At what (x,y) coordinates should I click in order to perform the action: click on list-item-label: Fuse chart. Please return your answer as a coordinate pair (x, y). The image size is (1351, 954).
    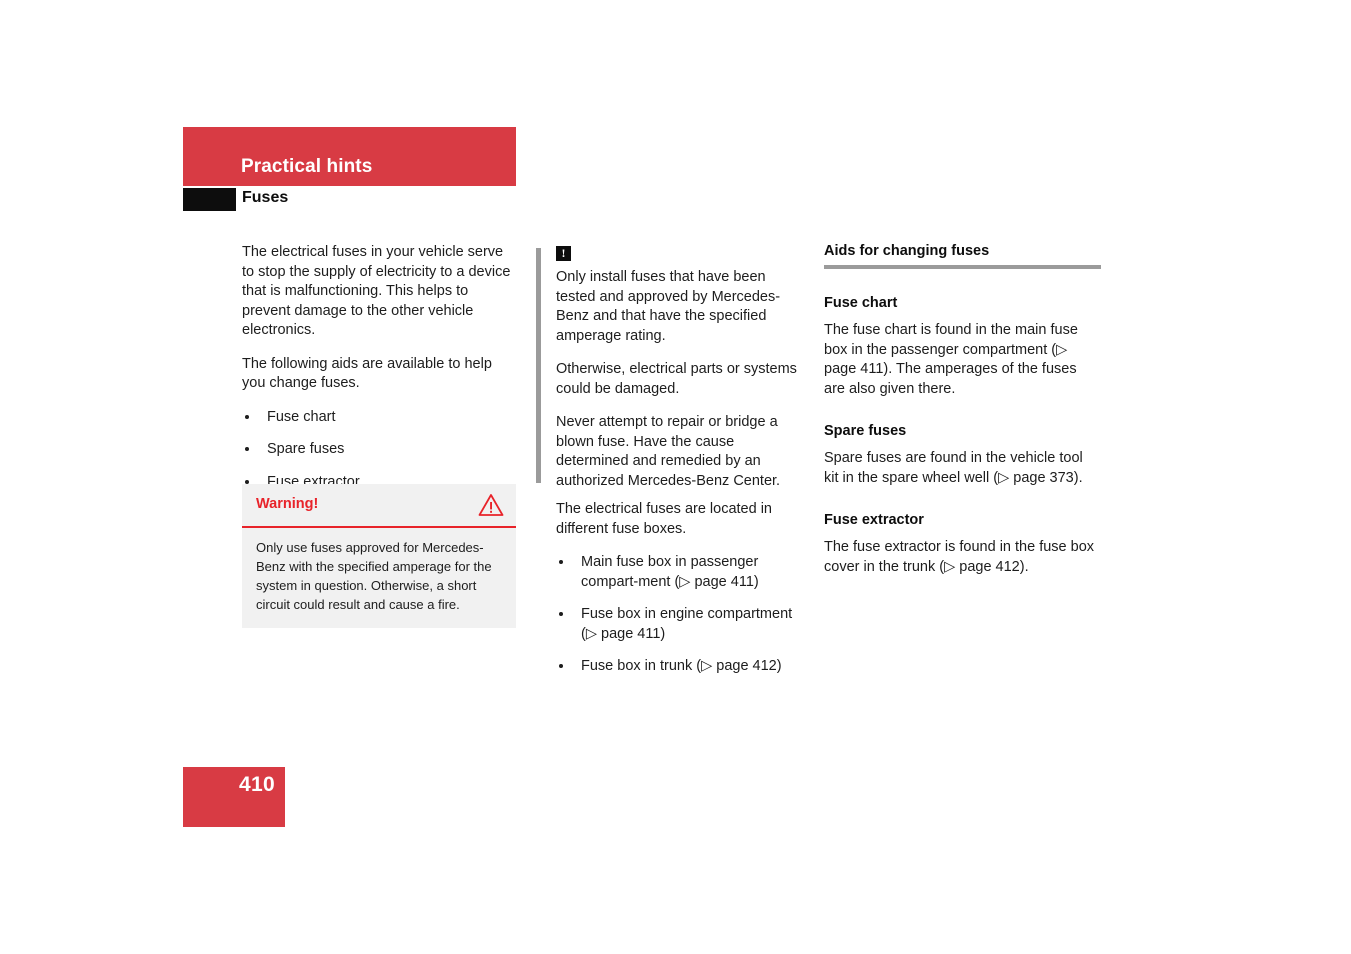
    Looking at the image, I should click on (301, 416).